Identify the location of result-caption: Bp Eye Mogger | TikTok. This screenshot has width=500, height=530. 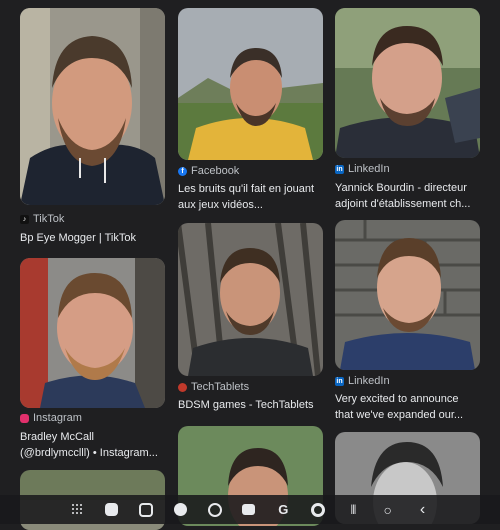
(92, 238).